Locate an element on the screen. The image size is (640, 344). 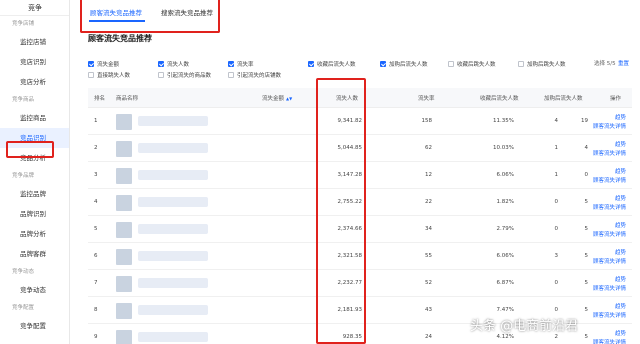
rank-cell: 1 is located at coordinates (96, 121).